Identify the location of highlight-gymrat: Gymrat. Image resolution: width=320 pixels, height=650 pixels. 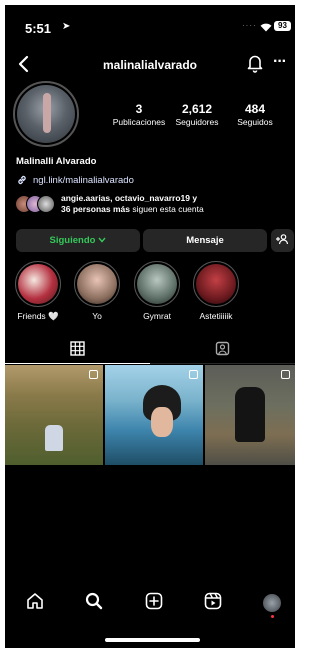
(157, 291).